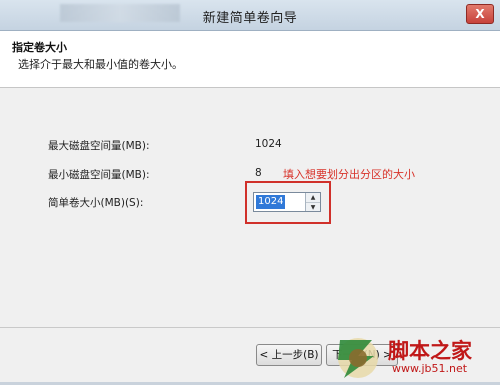 This screenshot has width=500, height=385. I want to click on volume-size-label: 简单卷大小(MB)(S):, so click(96, 203).